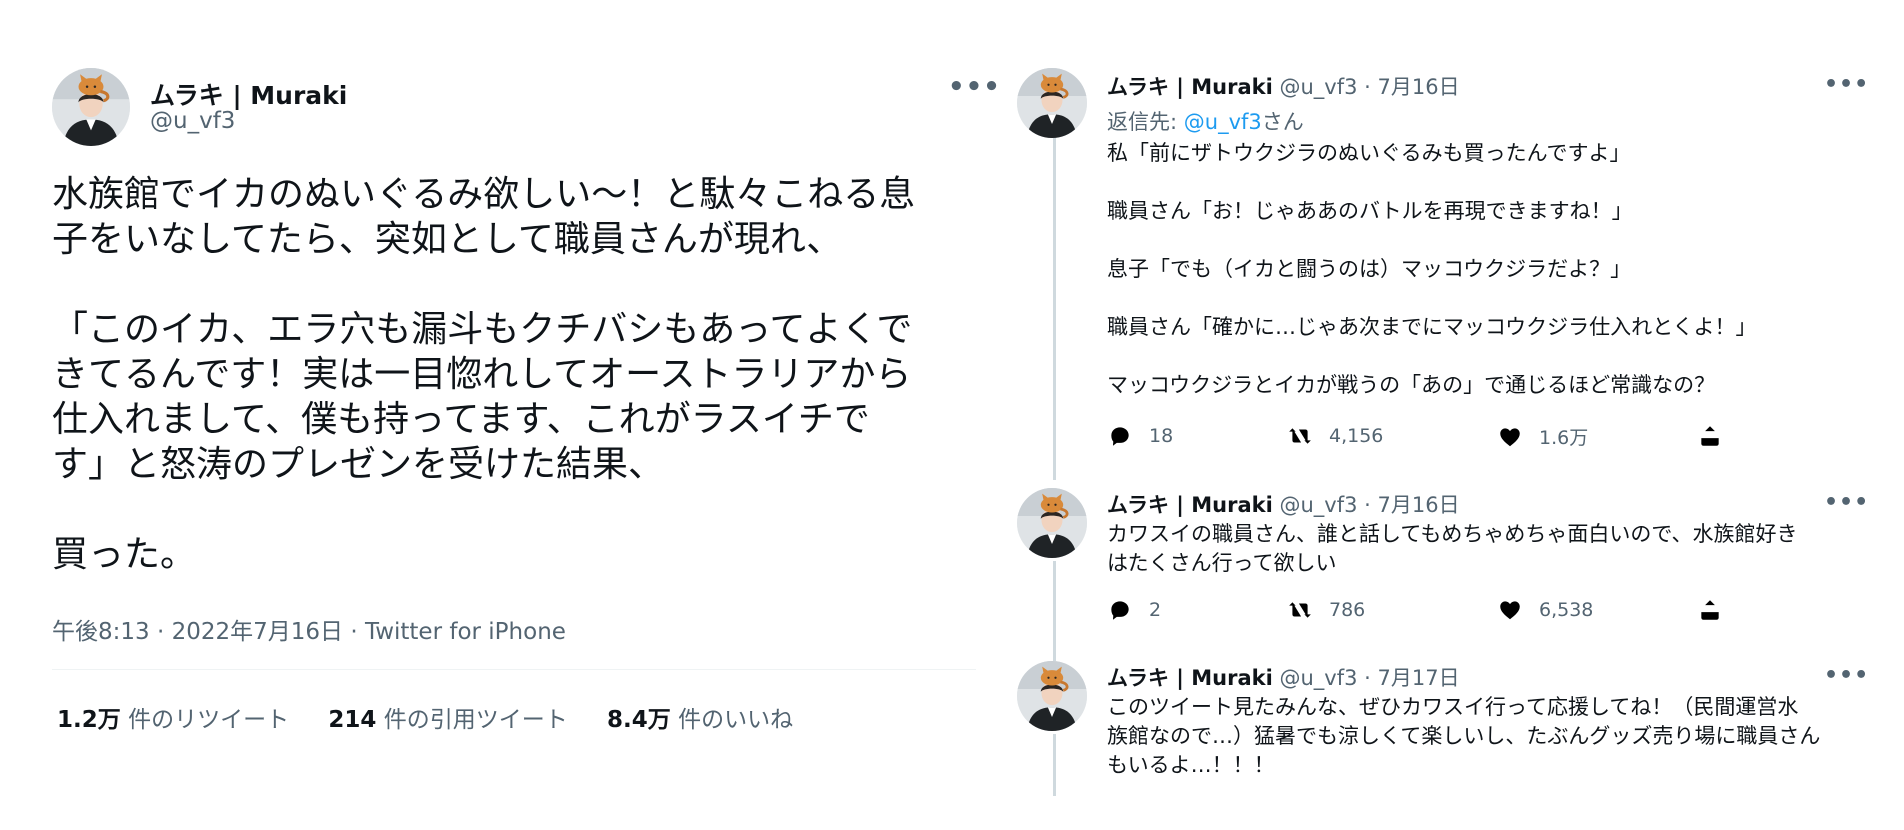 This screenshot has width=1904, height=830. Describe the element at coordinates (700, 720) in the screenshot. I see `likes-stat: 8.4万 件のいいね` at that location.